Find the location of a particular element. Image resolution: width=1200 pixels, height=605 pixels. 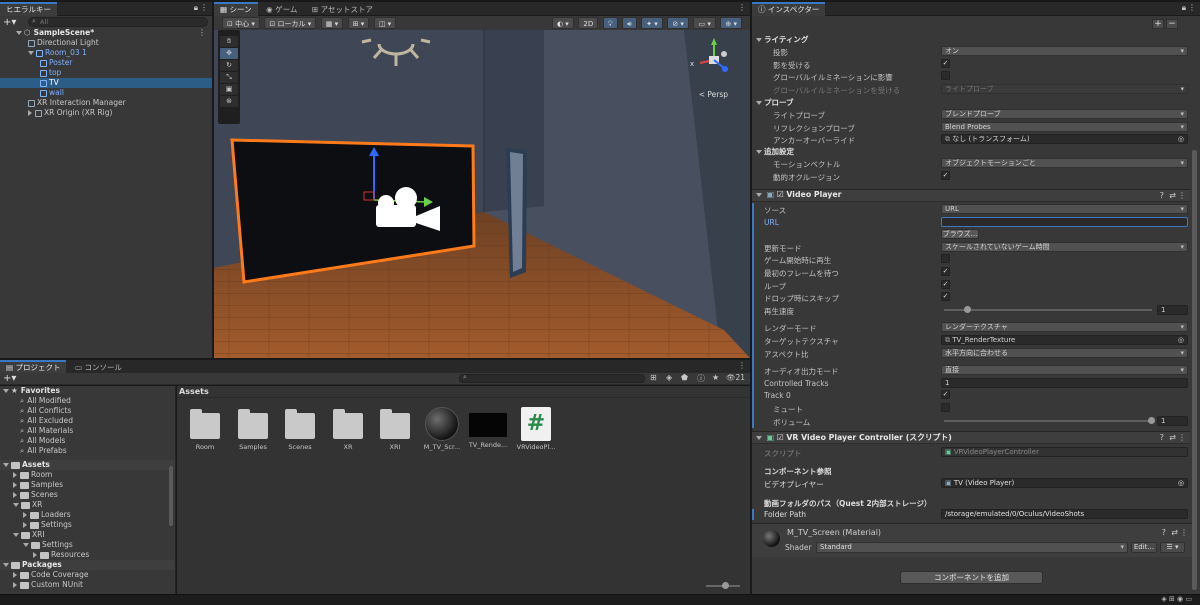

hierarchy-item: ⬡ SampleScene* is located at coordinates (111, 33).